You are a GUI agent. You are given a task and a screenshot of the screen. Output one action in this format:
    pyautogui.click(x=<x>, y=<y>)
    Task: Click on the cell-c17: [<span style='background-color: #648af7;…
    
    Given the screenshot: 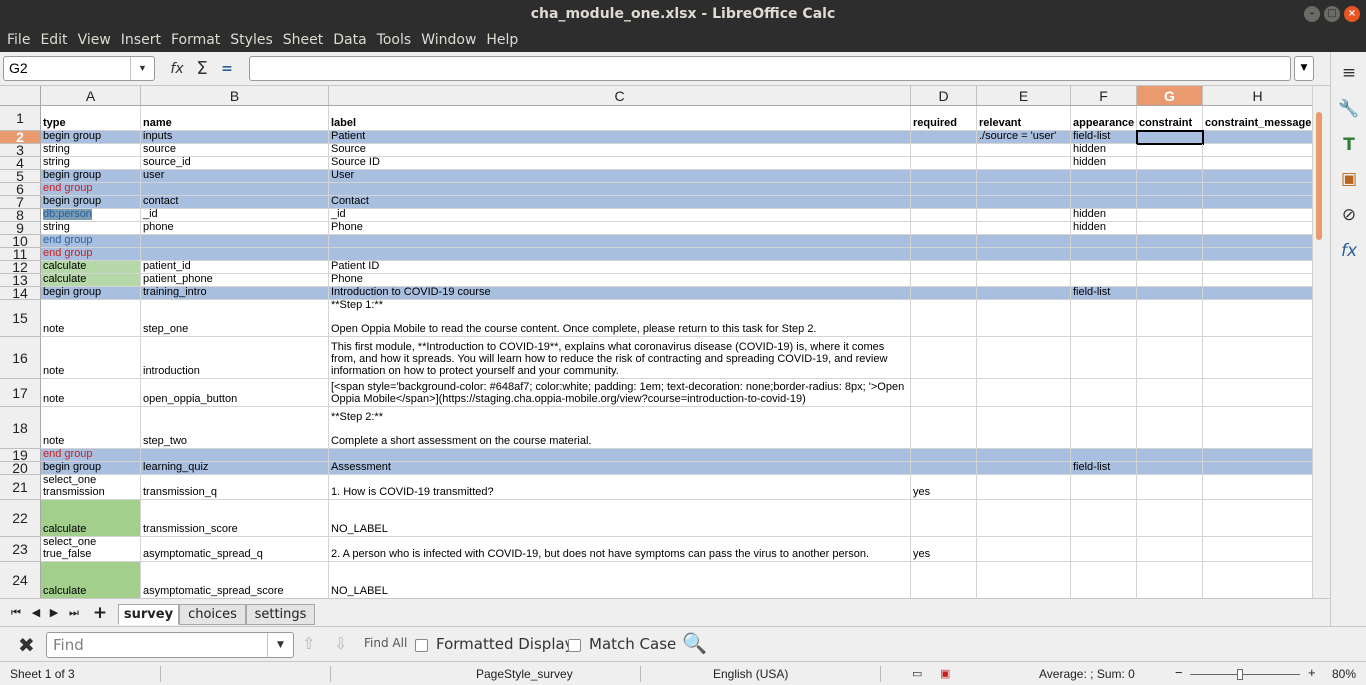 What is the action you would take?
    pyautogui.click(x=620, y=393)
    